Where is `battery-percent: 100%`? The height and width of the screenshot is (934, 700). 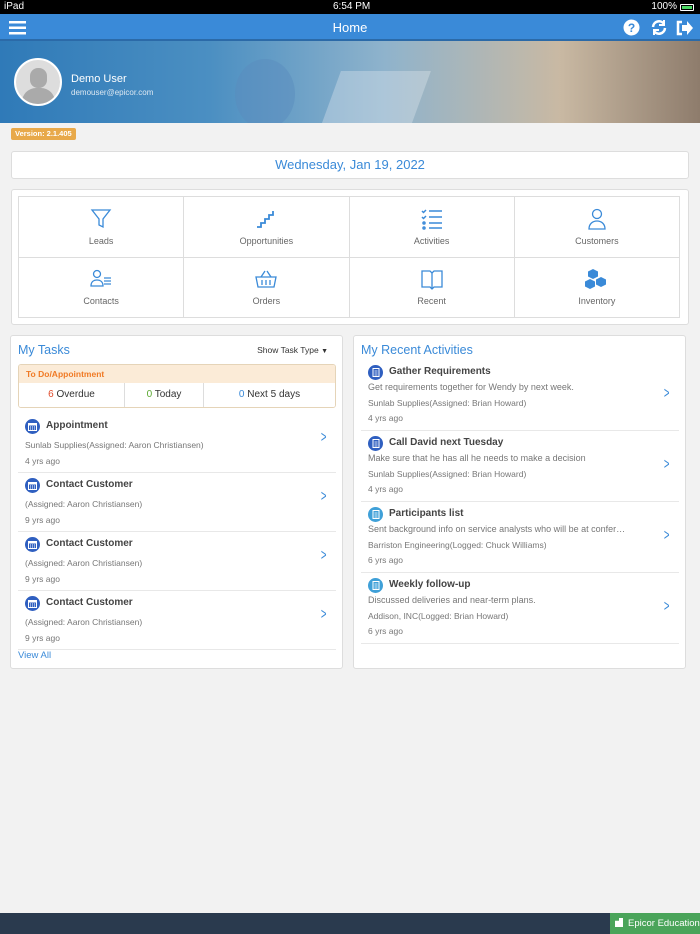 battery-percent: 100% is located at coordinates (664, 6).